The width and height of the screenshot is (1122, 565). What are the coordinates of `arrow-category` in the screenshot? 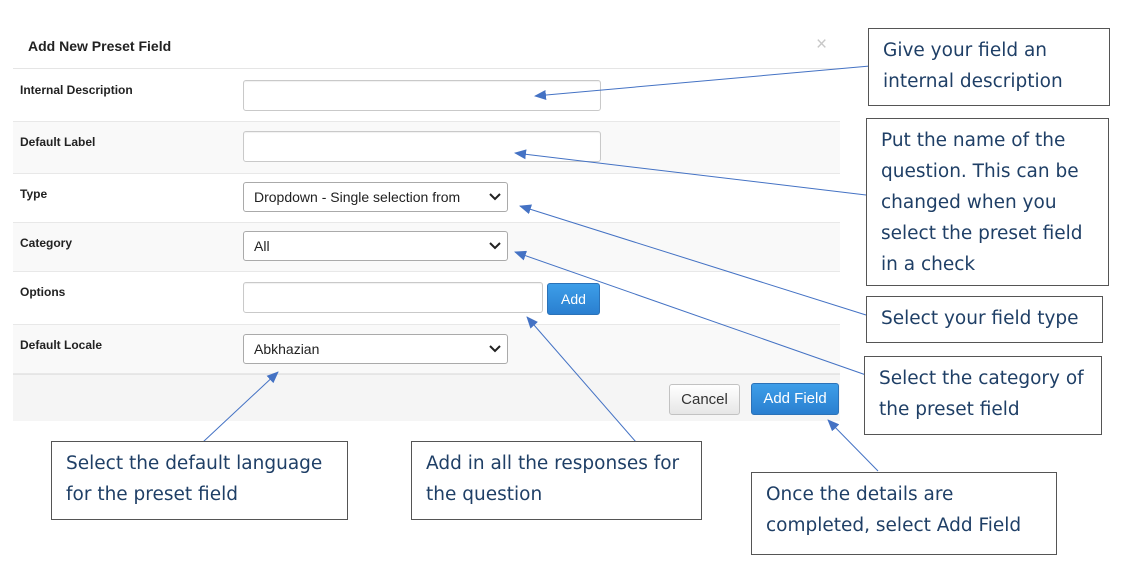 It's located at (690, 313).